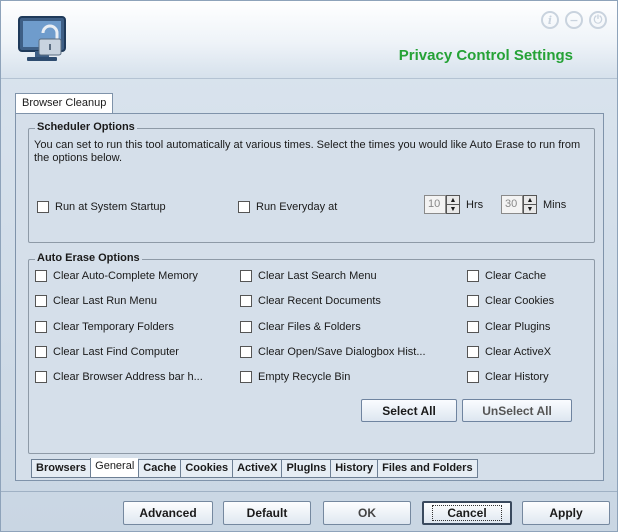  What do you see at coordinates (517, 410) in the screenshot?
I see `unselect-all-button: UnSelect All` at bounding box center [517, 410].